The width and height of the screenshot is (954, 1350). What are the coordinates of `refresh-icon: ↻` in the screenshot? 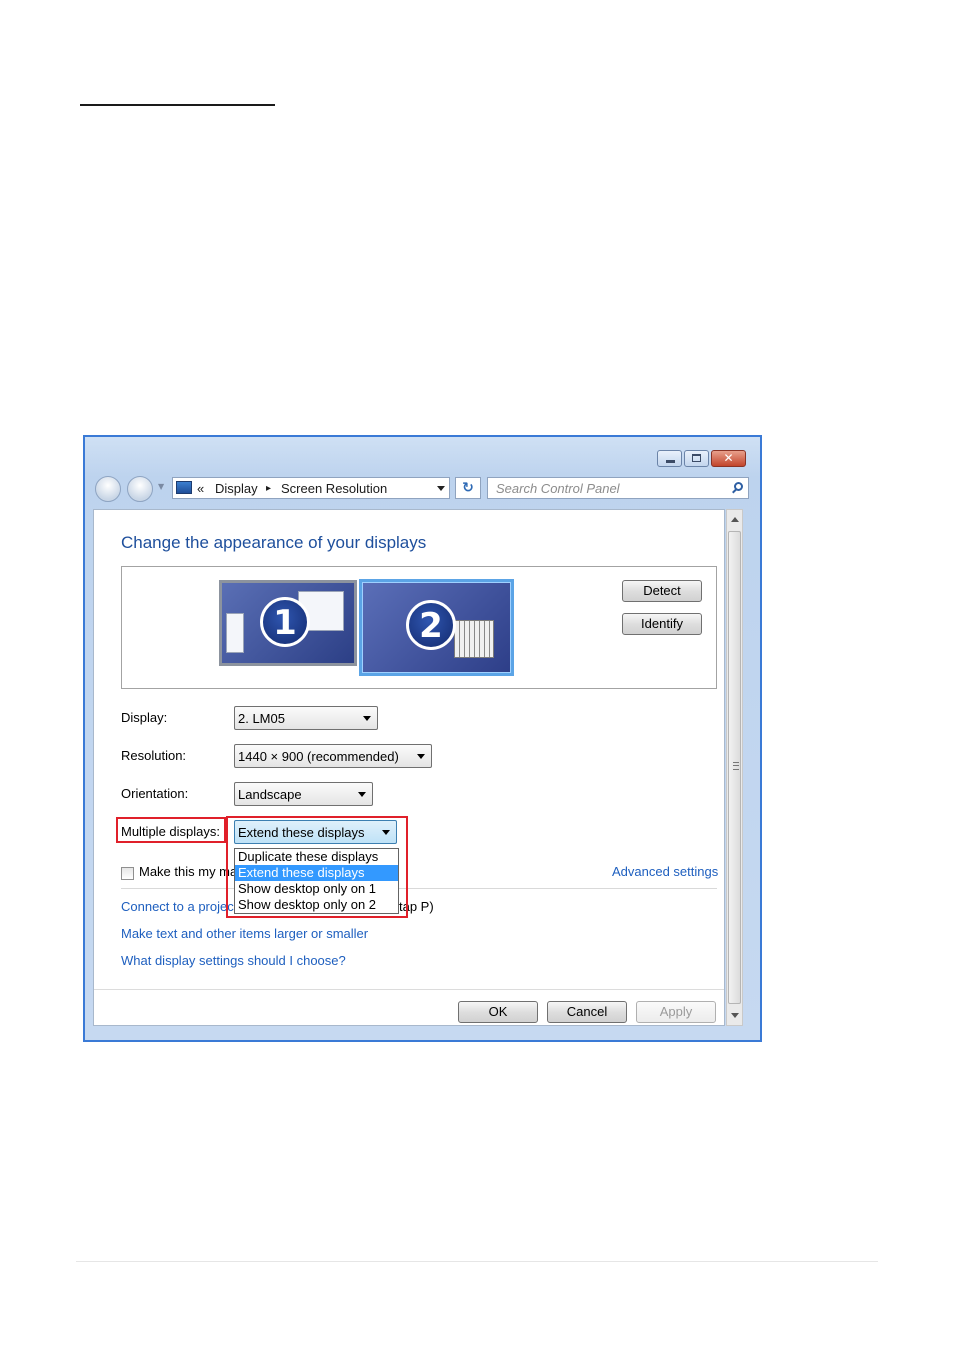 It's located at (468, 488).